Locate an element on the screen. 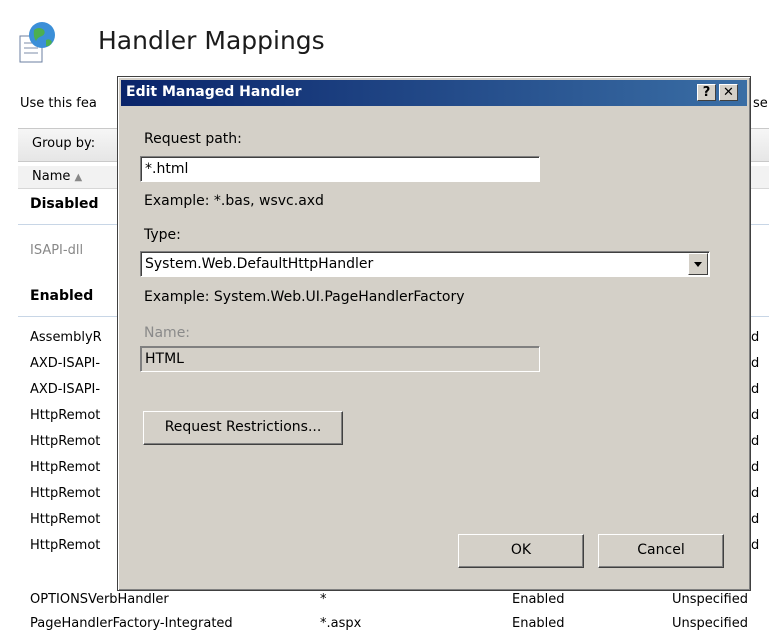 The image size is (769, 635). name-label: Name: is located at coordinates (167, 333).